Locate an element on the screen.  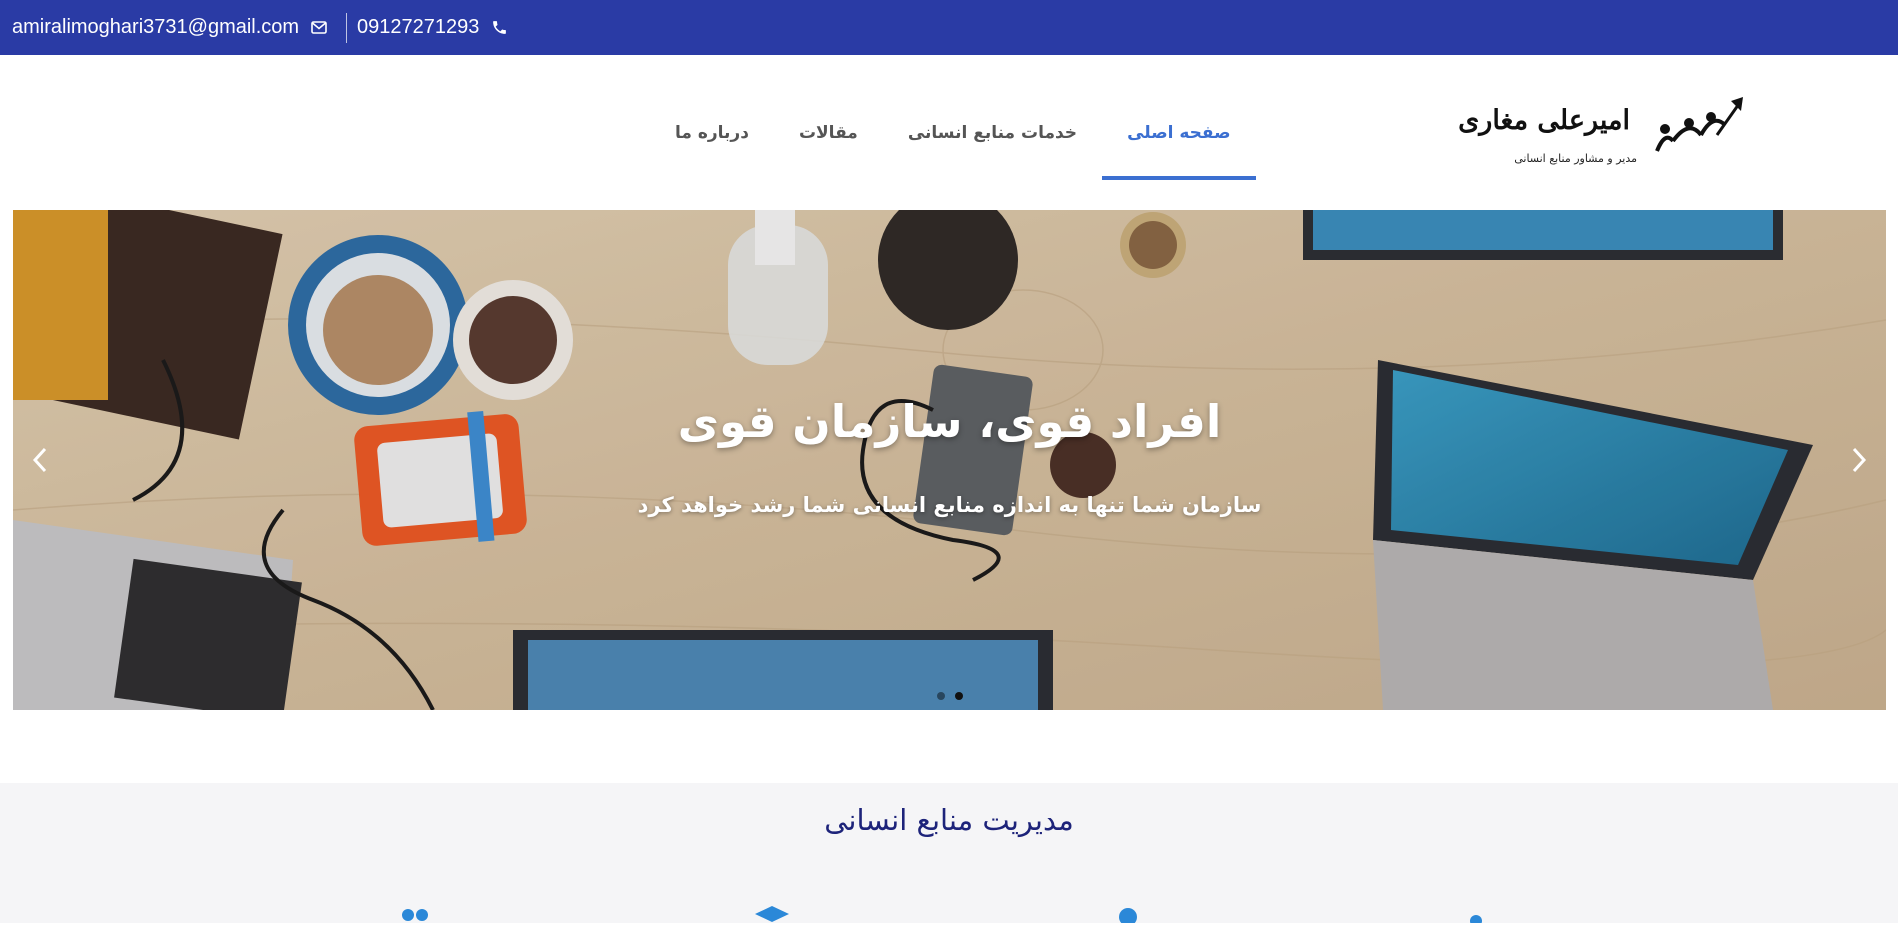
site-logo: امیرعلی مغاری مدیر و مشاور منابع انسانی is located at coordinates (1600, 135).